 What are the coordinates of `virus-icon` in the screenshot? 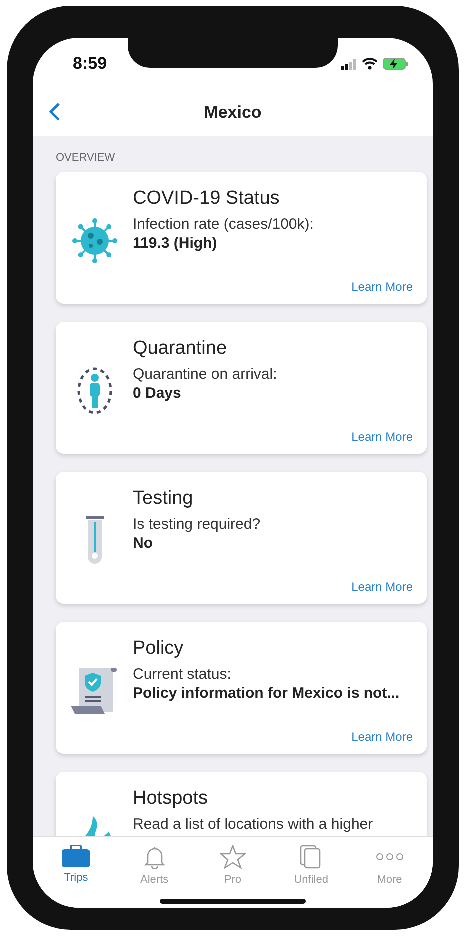 It's located at (94, 241).